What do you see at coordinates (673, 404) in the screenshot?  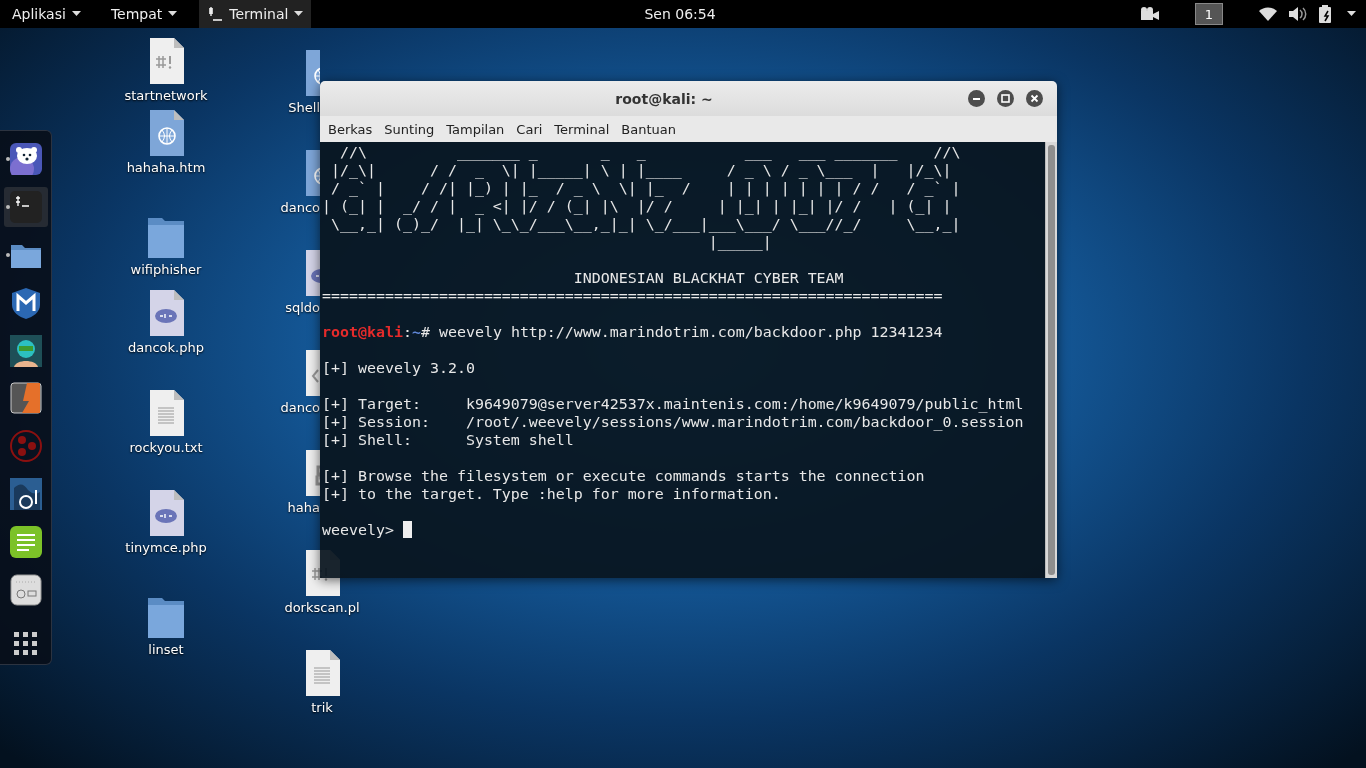 I see `terminal-line: [+] Target: k9649079@server42537x.maintenis.com:/home/k9649079/public_html` at bounding box center [673, 404].